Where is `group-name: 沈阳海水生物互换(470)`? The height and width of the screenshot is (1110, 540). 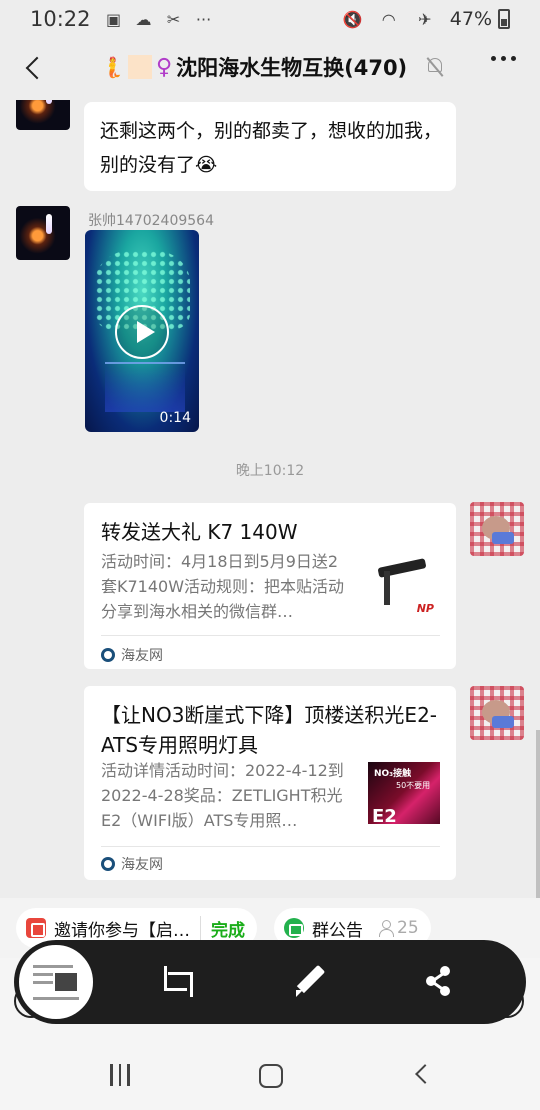 group-name: 沈阳海水生物互换(470) is located at coordinates (292, 68).